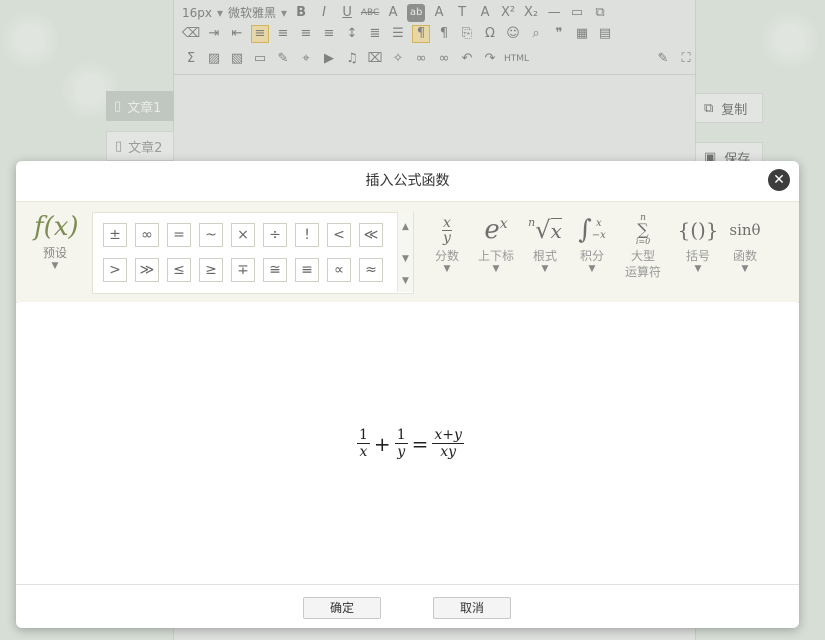  Describe the element at coordinates (363, 443) in the screenshot. I see `fraction-term-1: 1 x` at that location.